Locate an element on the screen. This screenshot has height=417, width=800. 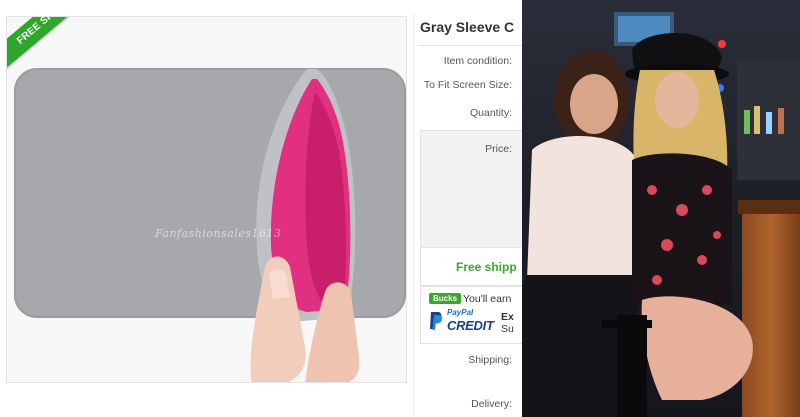
free-shipping-ribbon: FREE SHIPPING is located at coordinates (77, 87).